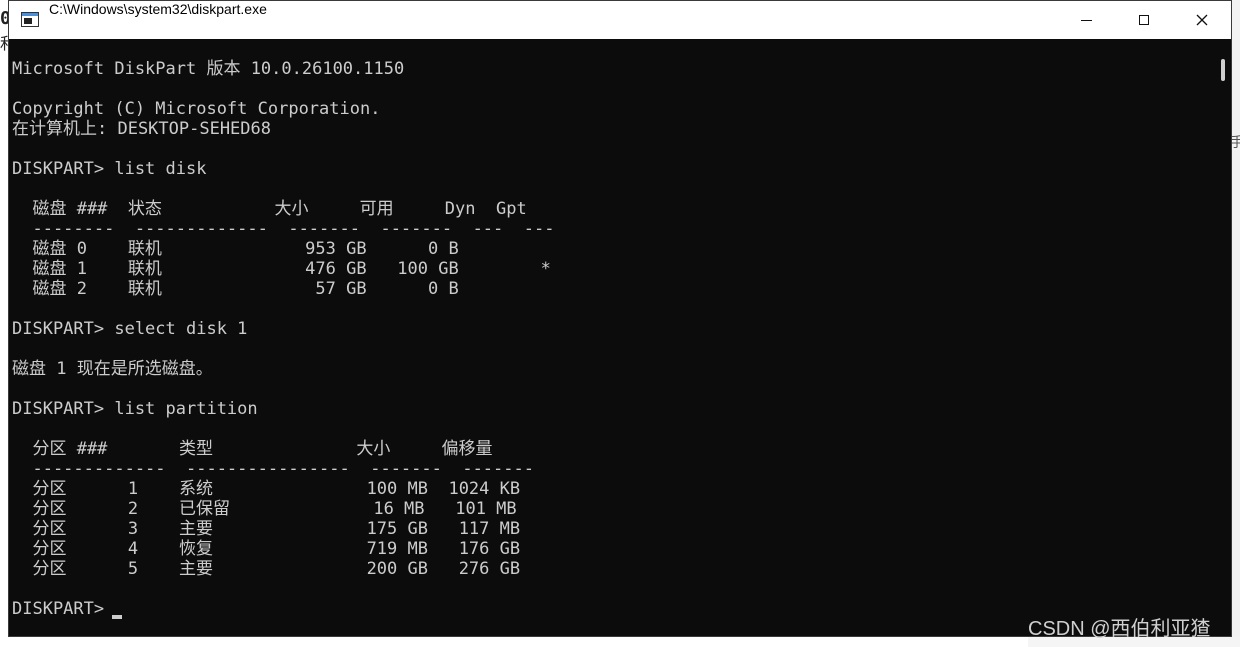 The width and height of the screenshot is (1240, 647). Describe the element at coordinates (266, 569) in the screenshot. I see `partition-table-row: 分区 5 主要 200 GB 276 GB` at that location.